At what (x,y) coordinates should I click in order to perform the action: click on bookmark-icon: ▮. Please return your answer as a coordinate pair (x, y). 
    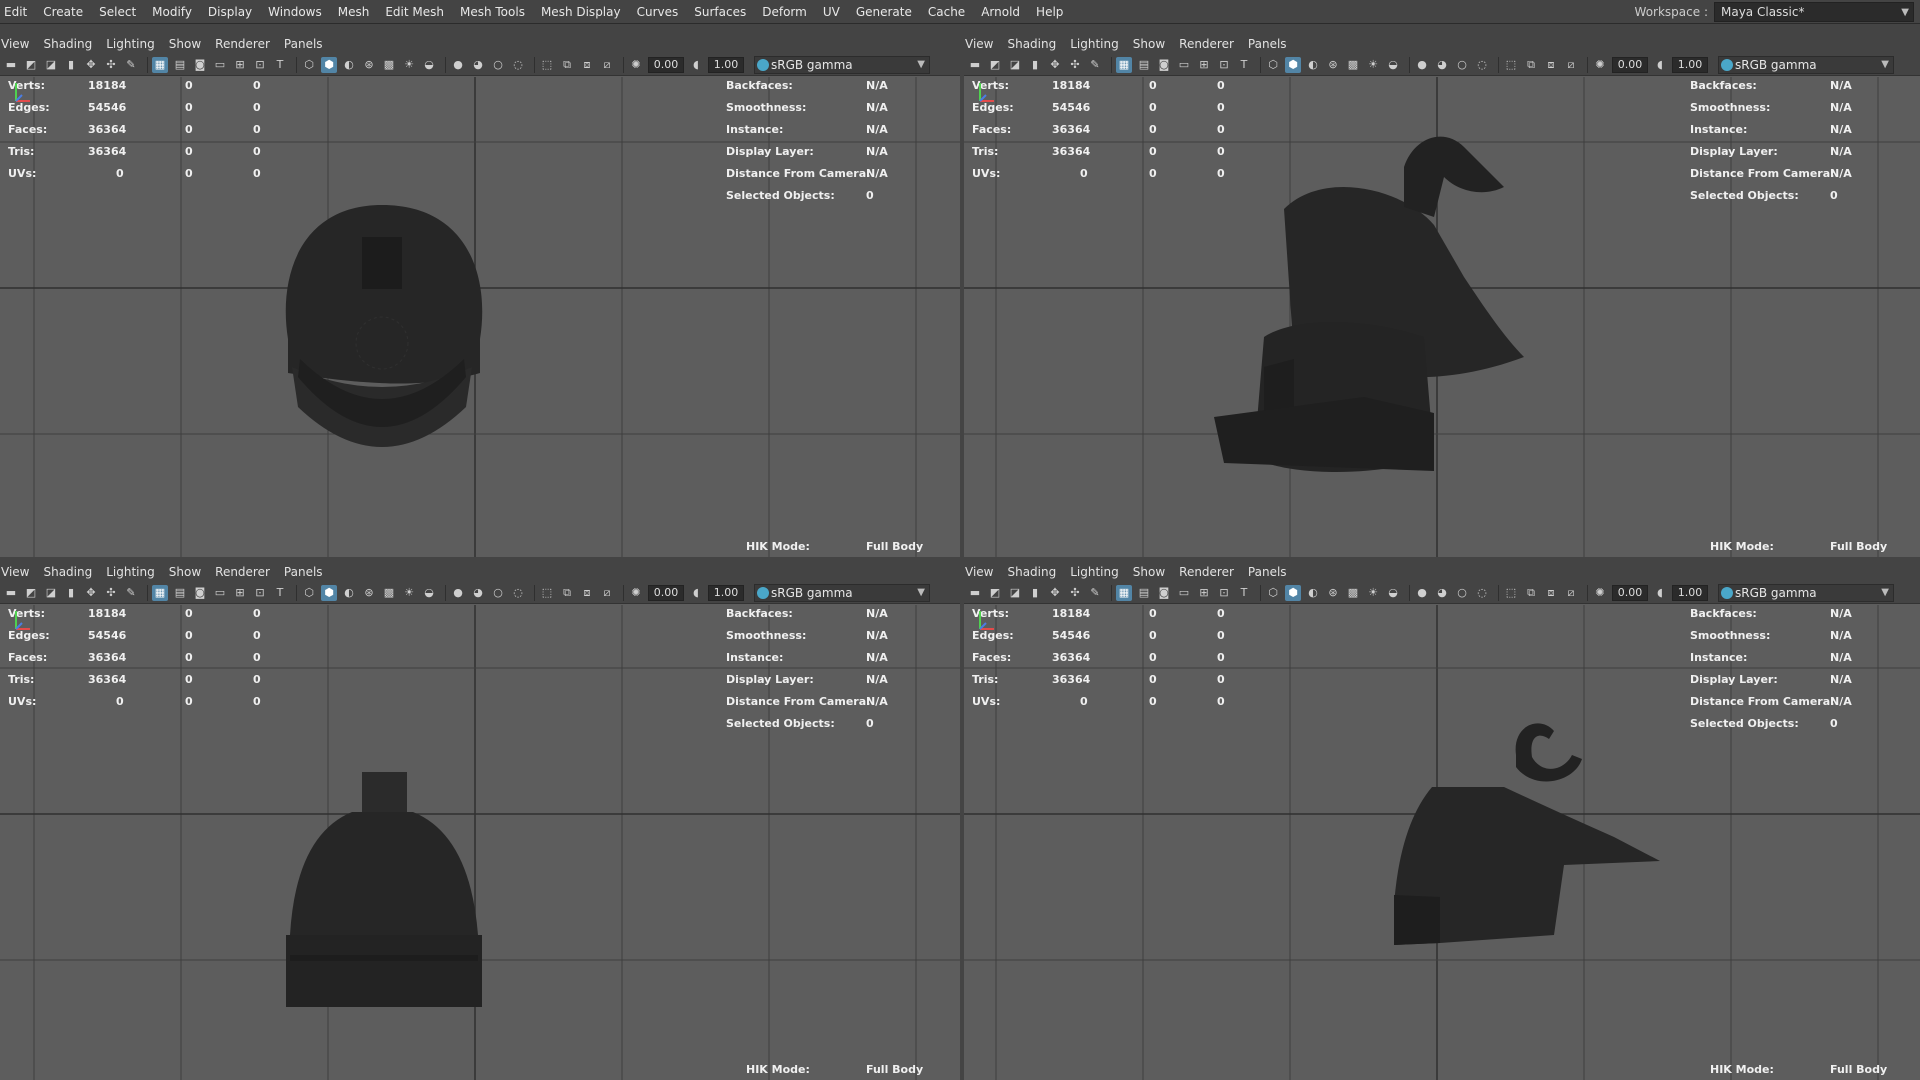
    Looking at the image, I should click on (1035, 65).